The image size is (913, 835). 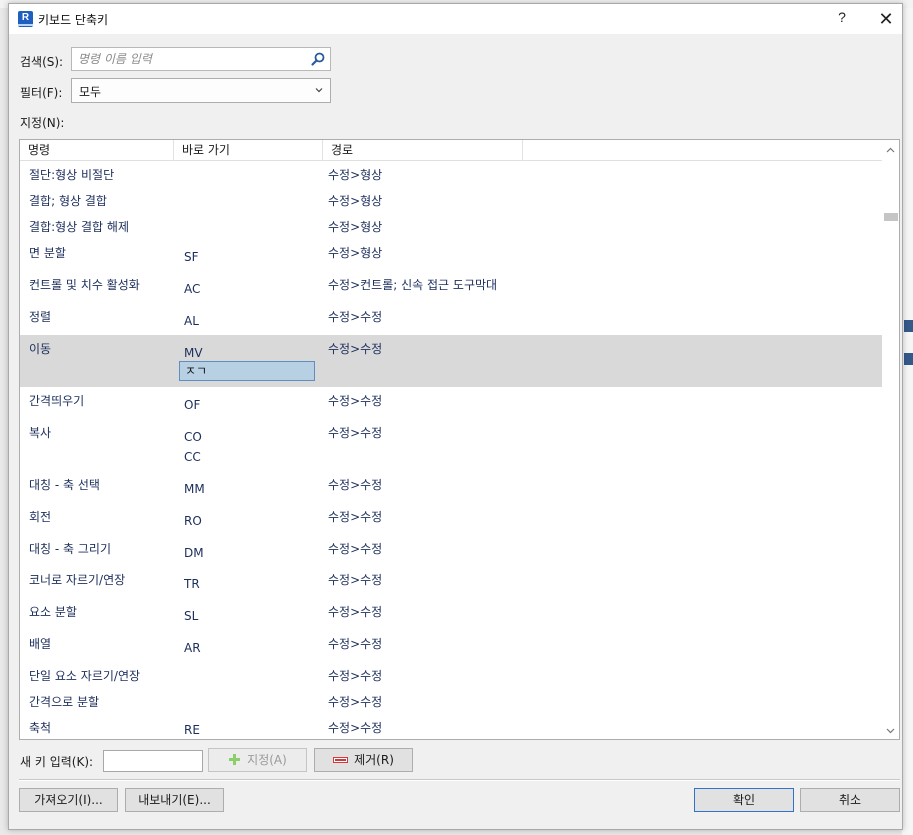 I want to click on table-row: 면 분할 SF 수정>형상, so click(x=451, y=255).